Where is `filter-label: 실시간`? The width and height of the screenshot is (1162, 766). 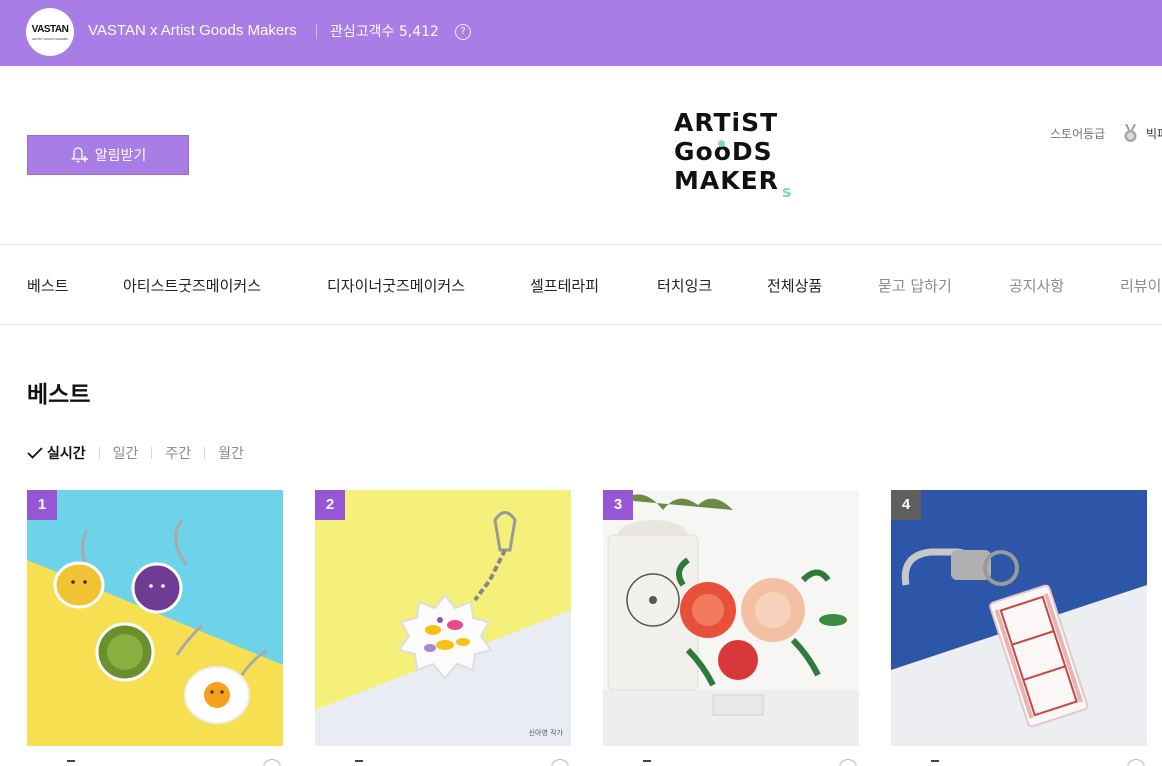 filter-label: 실시간 is located at coordinates (66, 454).